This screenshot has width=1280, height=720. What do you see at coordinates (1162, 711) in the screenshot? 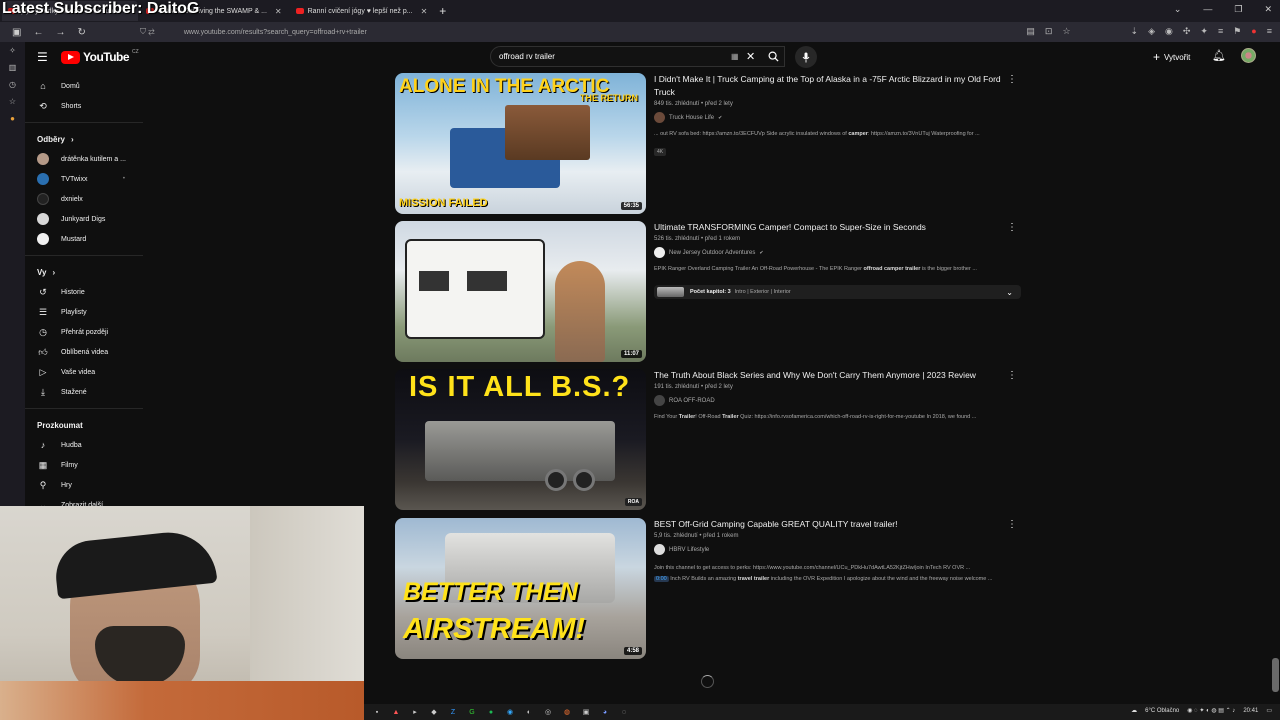
I see `weather-text: 6°C Oblačno` at bounding box center [1162, 711].